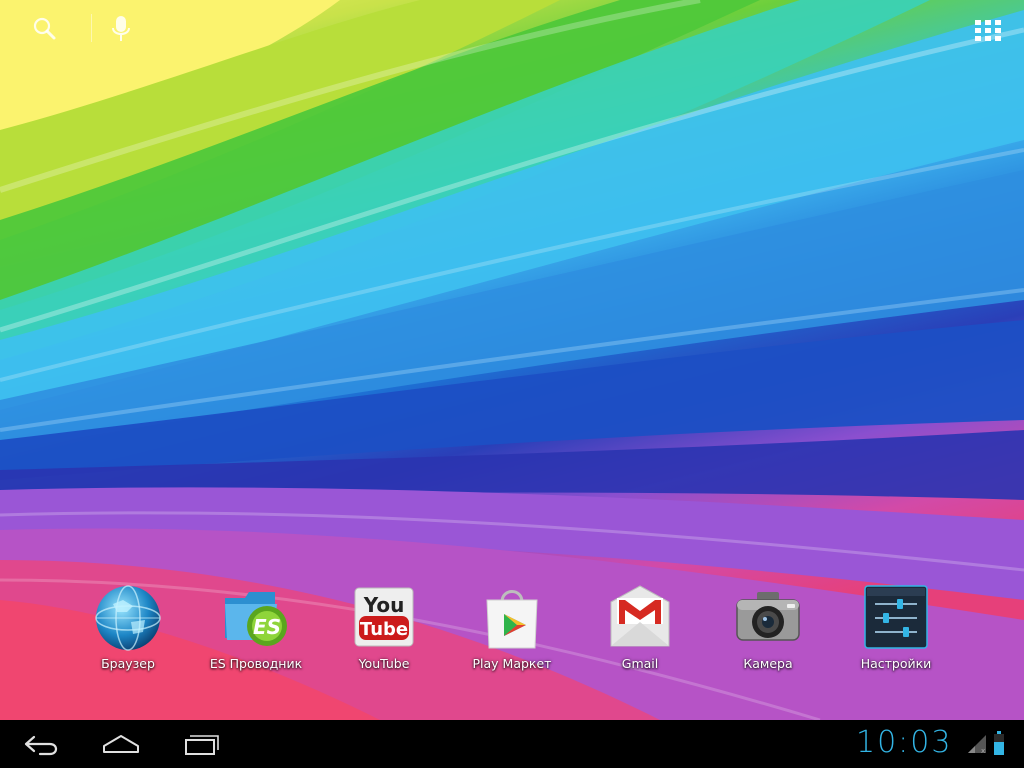 This screenshot has height=768, width=1024. I want to click on all-apps-button, so click(988, 29).